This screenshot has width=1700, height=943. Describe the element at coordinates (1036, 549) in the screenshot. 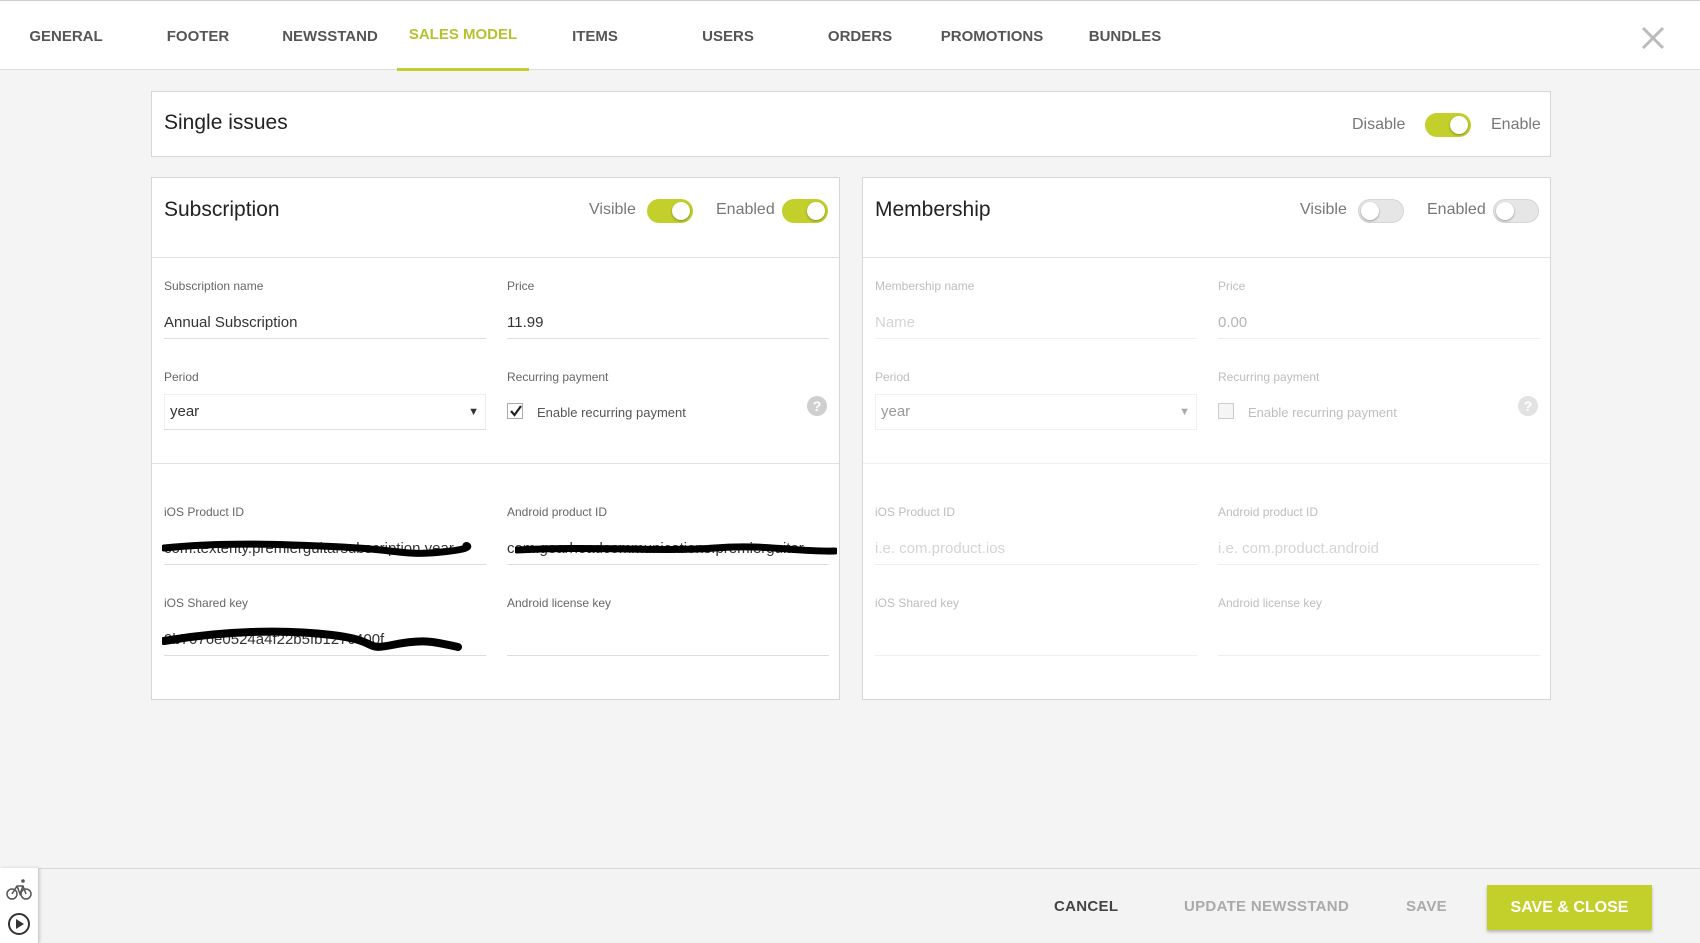

I see `ios-product-id-input: i.e. com.product.ios` at that location.